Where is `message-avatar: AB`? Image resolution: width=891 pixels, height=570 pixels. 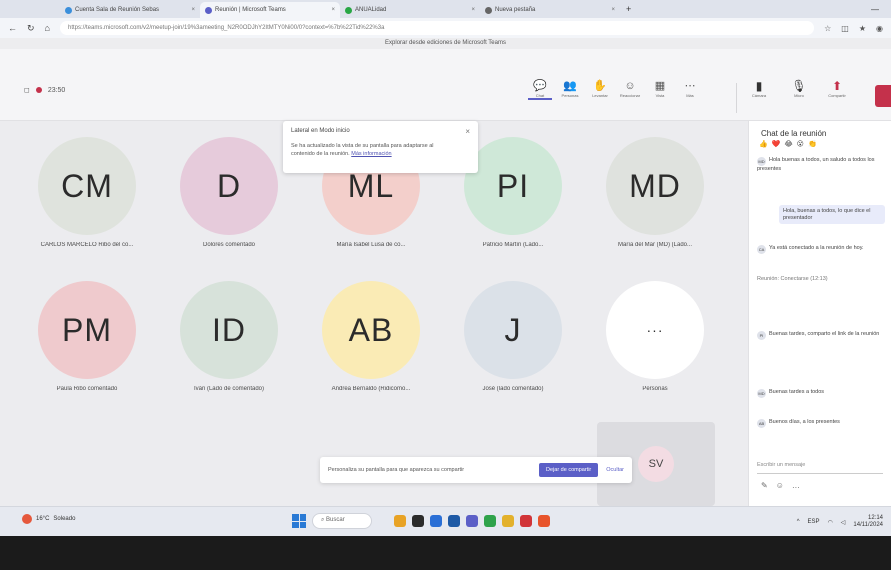
message-avatar: AB is located at coordinates (761, 423).